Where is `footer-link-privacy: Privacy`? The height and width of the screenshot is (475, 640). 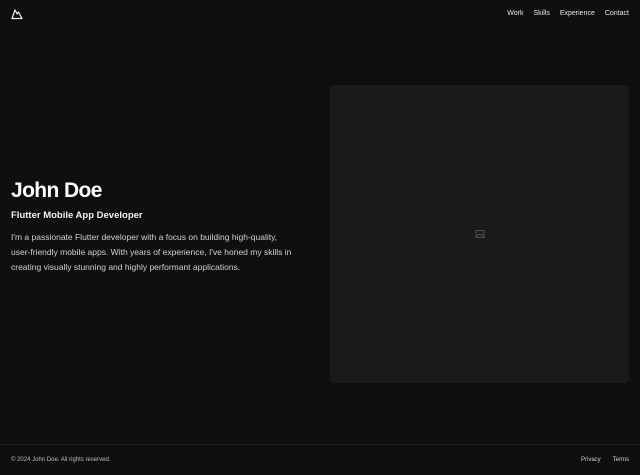
footer-link-privacy: Privacy is located at coordinates (591, 460).